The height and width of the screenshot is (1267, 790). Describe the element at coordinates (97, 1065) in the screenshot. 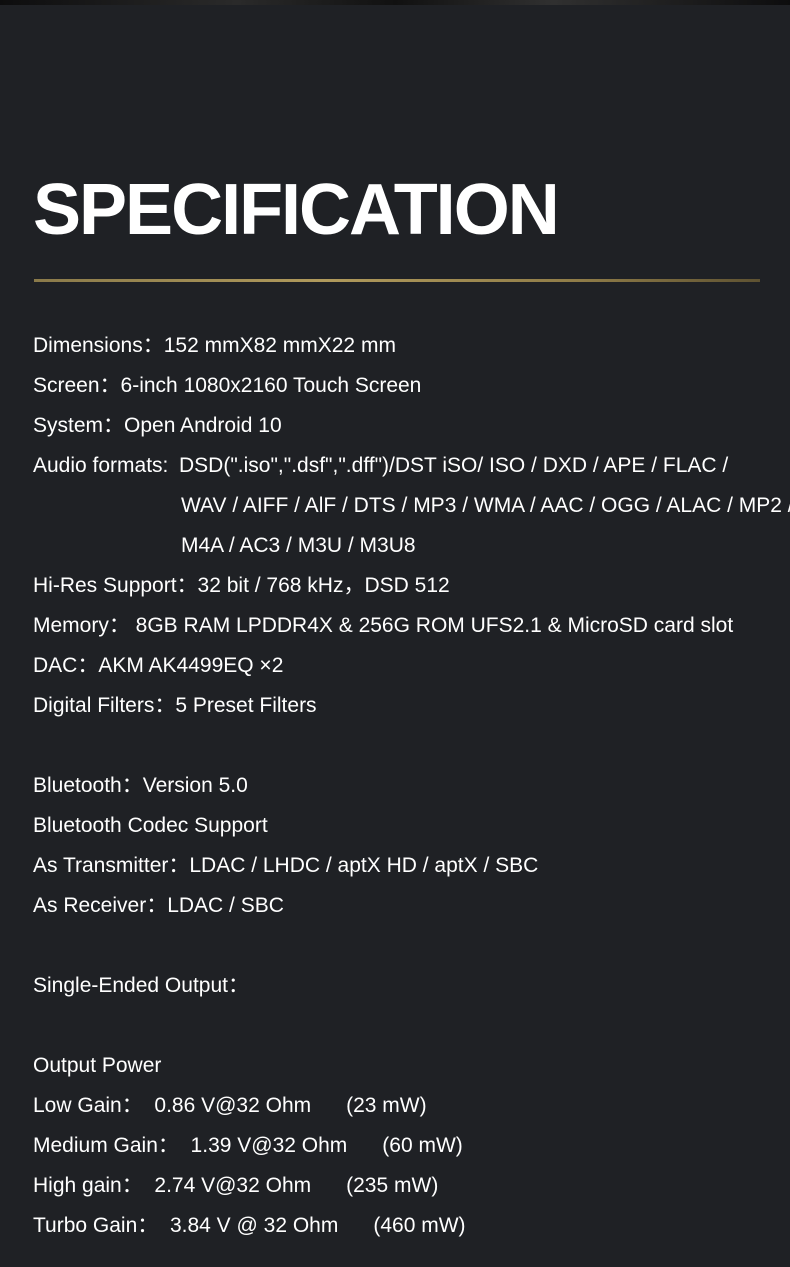

I see `output-power-heading: Output Power` at that location.